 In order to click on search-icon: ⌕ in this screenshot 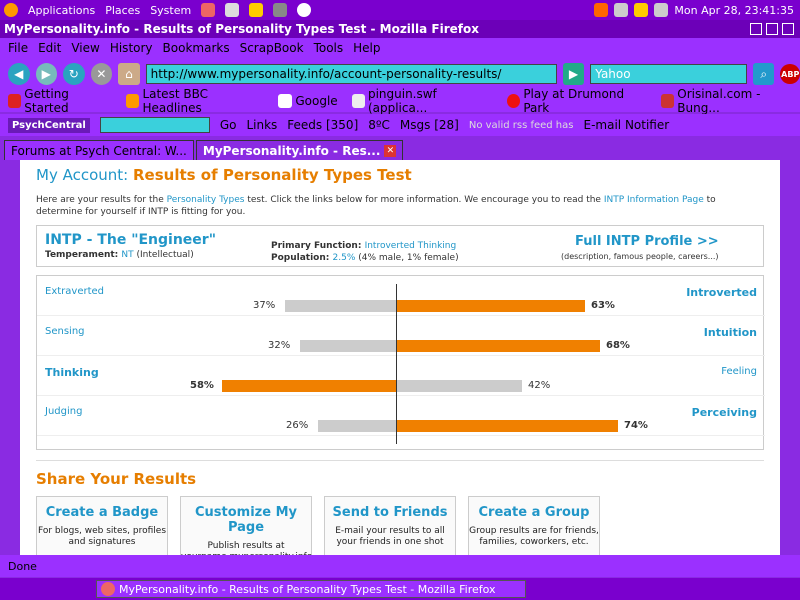, I will do `click(763, 74)`.